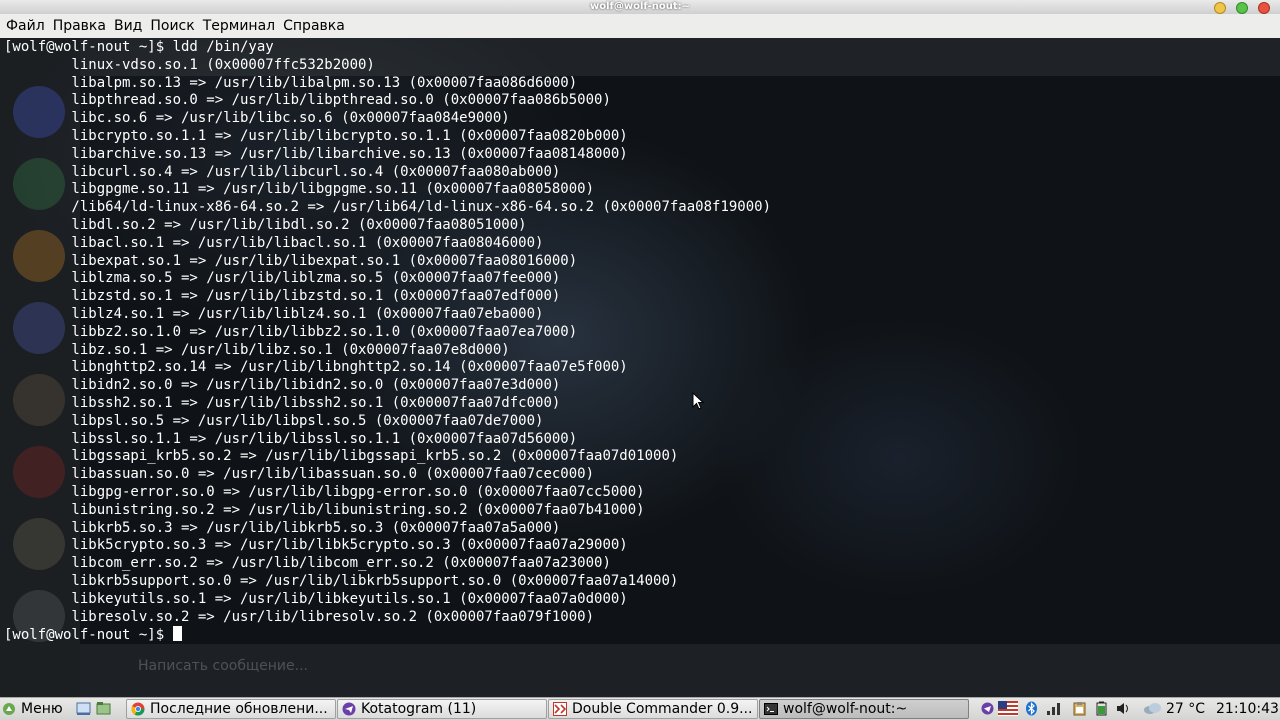 This screenshot has width=1280, height=720. What do you see at coordinates (1153, 708) in the screenshot?
I see `weather-cloud-icon` at bounding box center [1153, 708].